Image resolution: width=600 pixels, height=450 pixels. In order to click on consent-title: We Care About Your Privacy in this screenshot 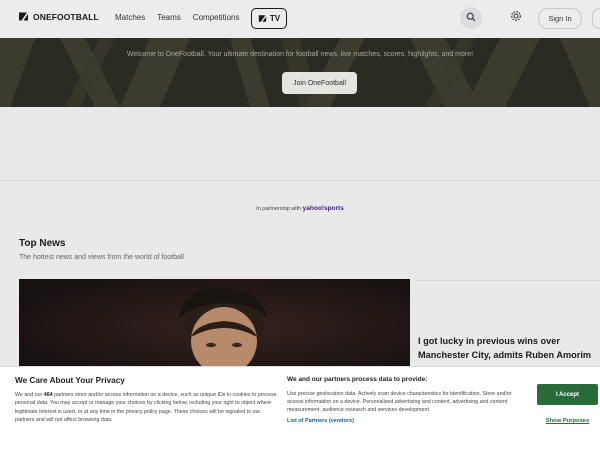, I will do `click(70, 380)`.